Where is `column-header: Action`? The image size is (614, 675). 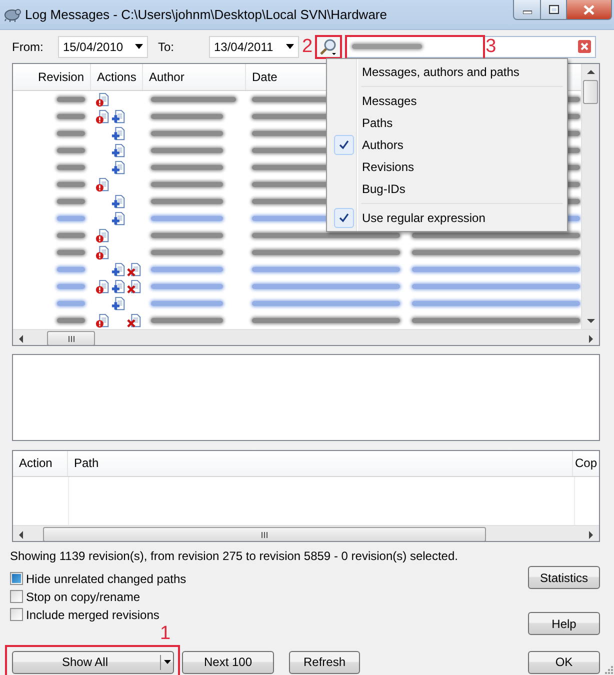 column-header: Action is located at coordinates (40, 463).